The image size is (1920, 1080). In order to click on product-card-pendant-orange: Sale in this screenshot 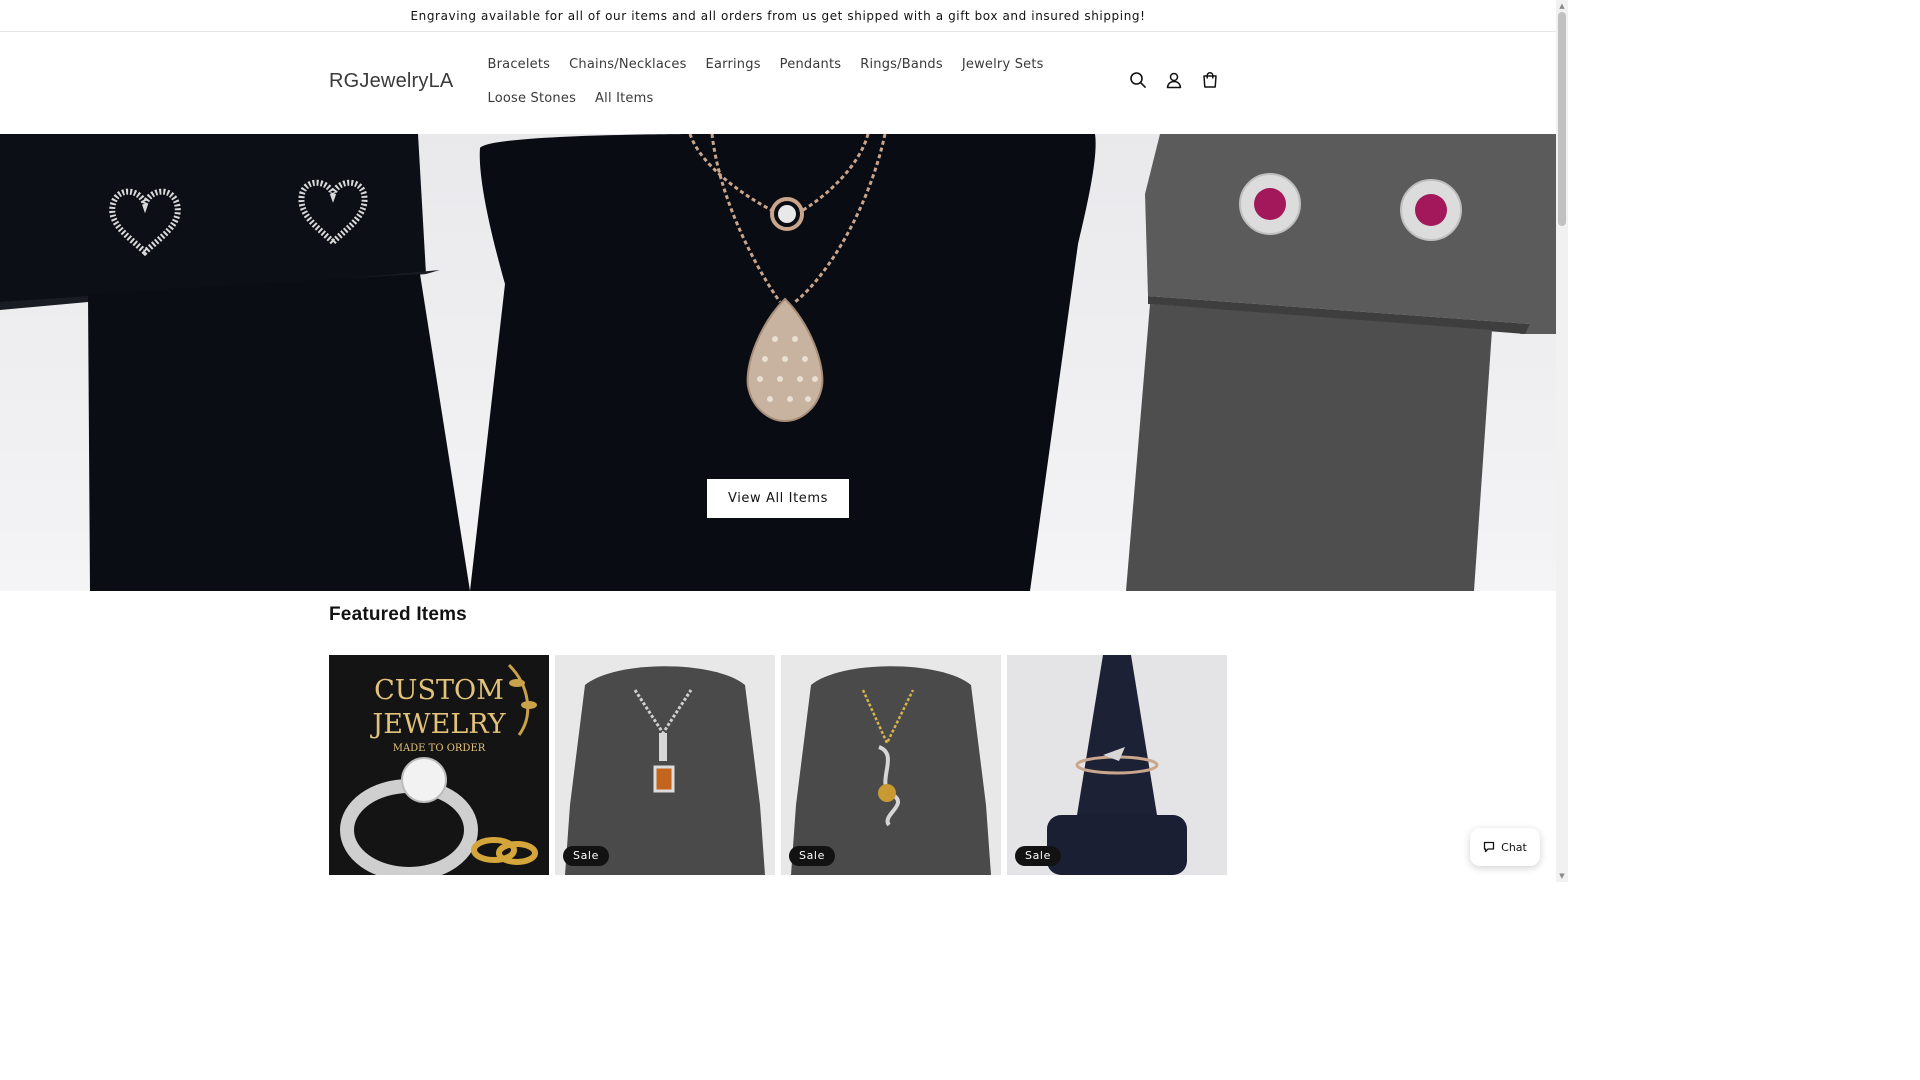, I will do `click(665, 765)`.